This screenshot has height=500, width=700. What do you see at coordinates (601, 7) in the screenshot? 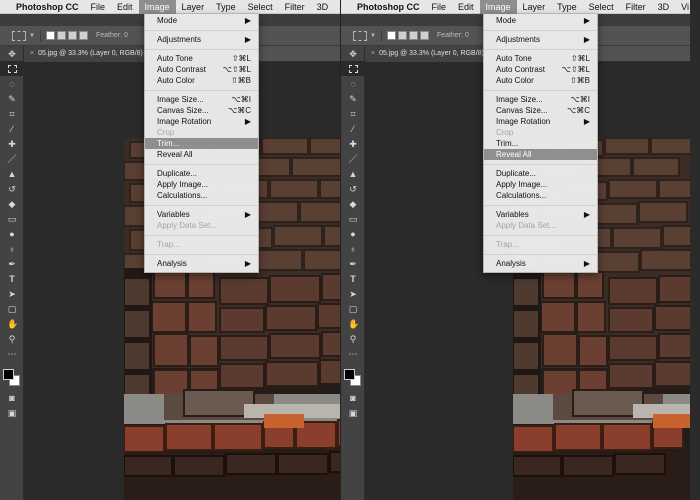
I see `menu-select: Select` at bounding box center [601, 7].